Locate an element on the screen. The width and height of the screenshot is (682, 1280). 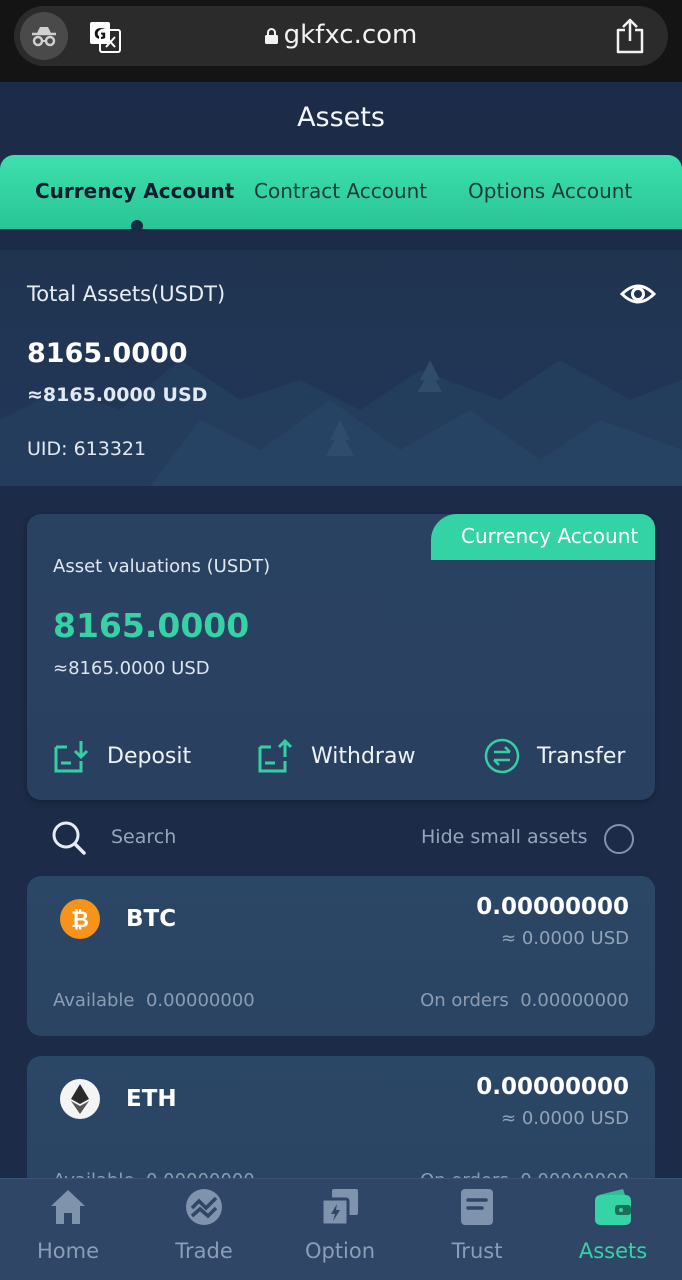
valuation-amount: 8165.0000 is located at coordinates (151, 625).